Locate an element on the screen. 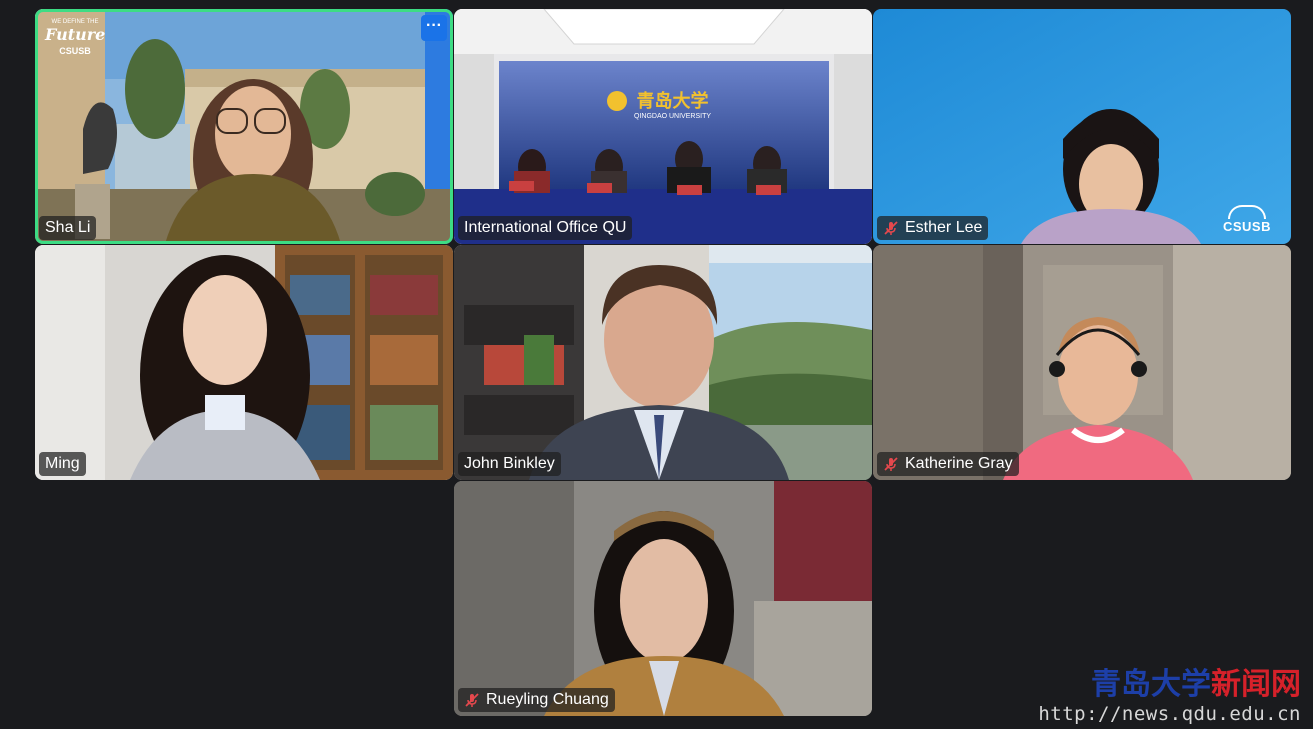 The image size is (1313, 729). backdrop-banner: WE DEFINE THE Future CSUSB is located at coordinates (75, 37).